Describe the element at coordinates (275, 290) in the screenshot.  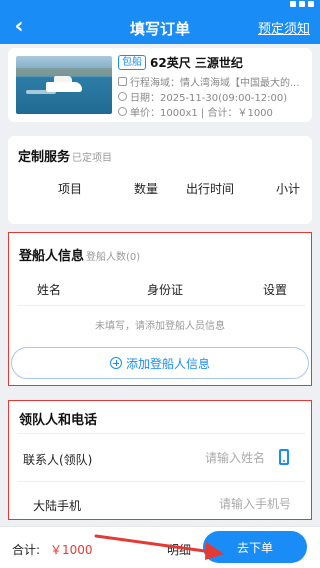
I see `passenger-col-settings: 设置` at that location.